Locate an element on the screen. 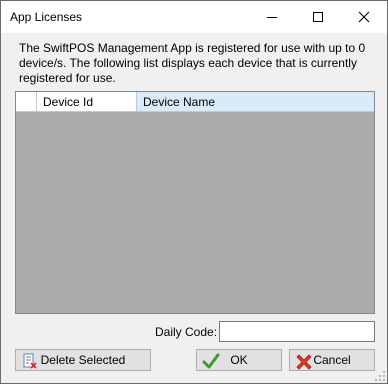 This screenshot has width=388, height=384. close-icon is located at coordinates (364, 17).